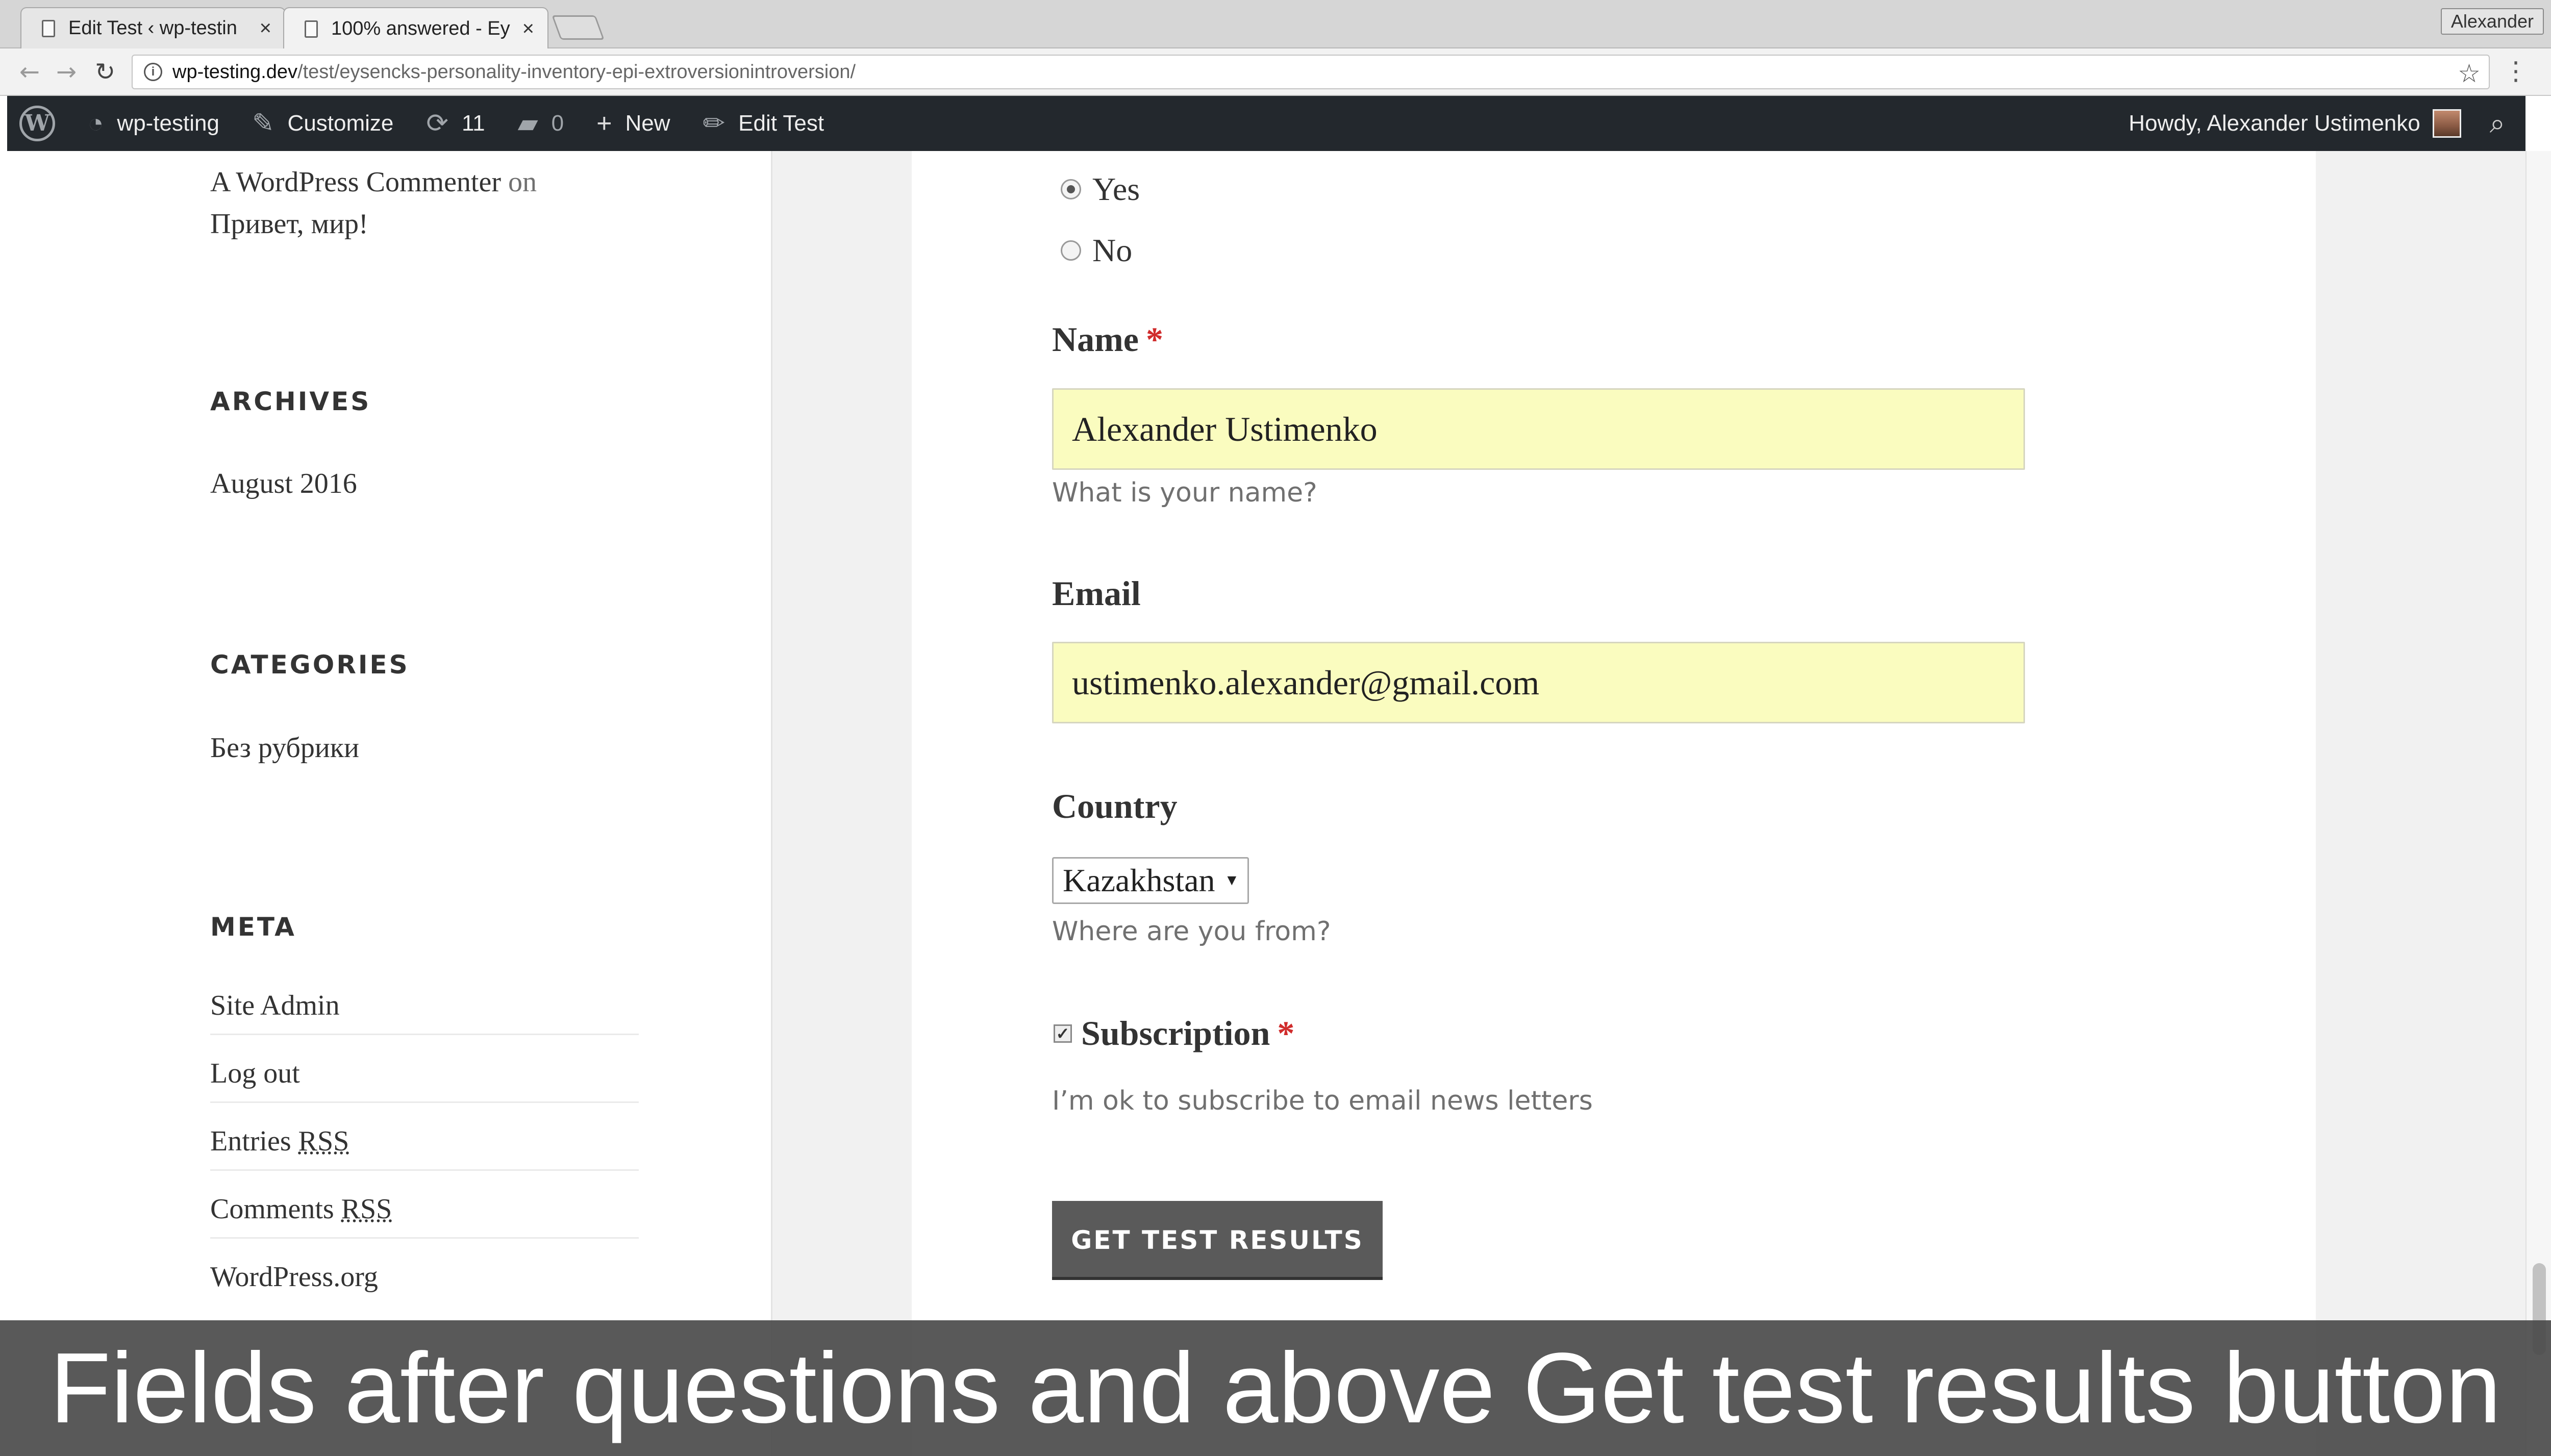  I want to click on answer-label: No, so click(1112, 250).